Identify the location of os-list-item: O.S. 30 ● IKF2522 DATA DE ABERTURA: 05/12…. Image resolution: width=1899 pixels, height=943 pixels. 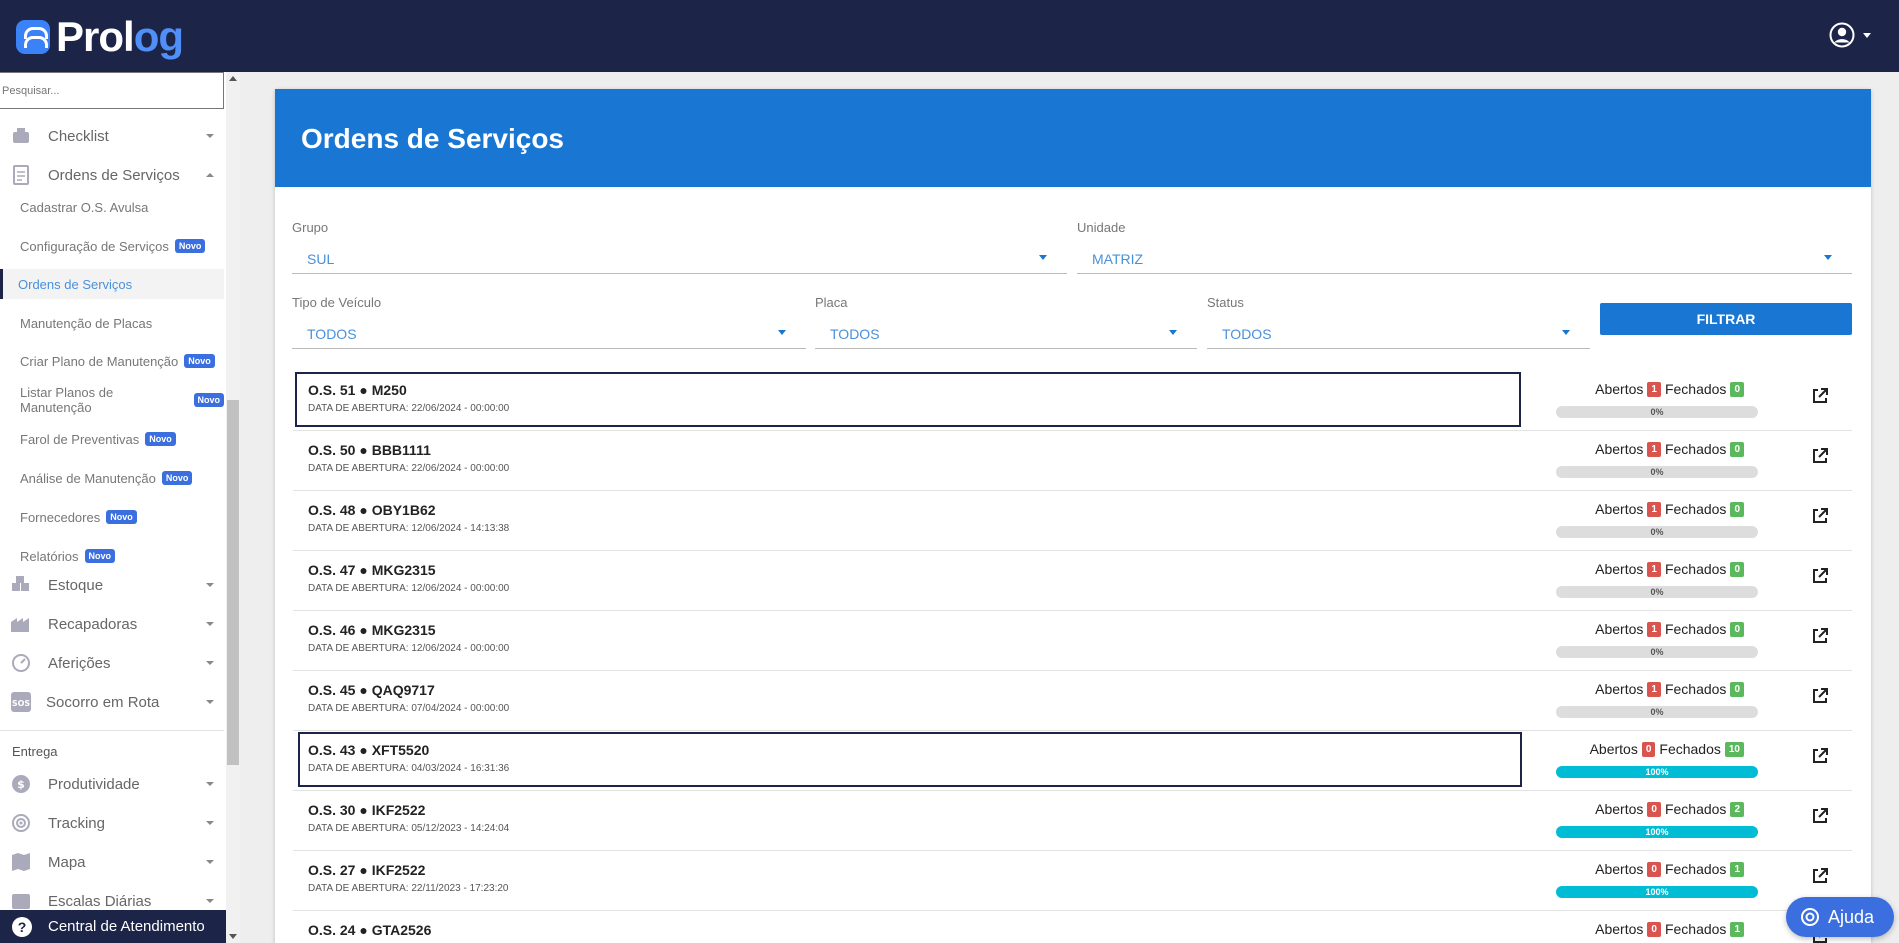
(1072, 821).